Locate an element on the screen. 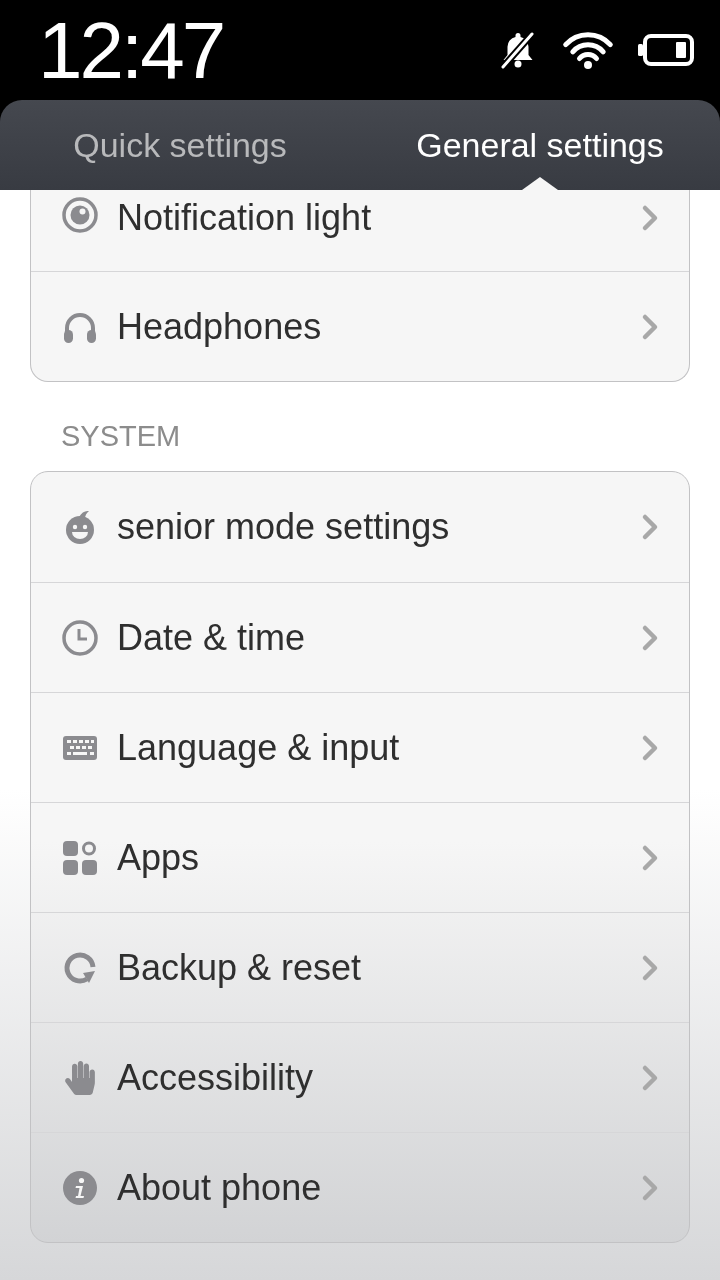 The height and width of the screenshot is (1280, 720). tab: General settings is located at coordinates (540, 145).